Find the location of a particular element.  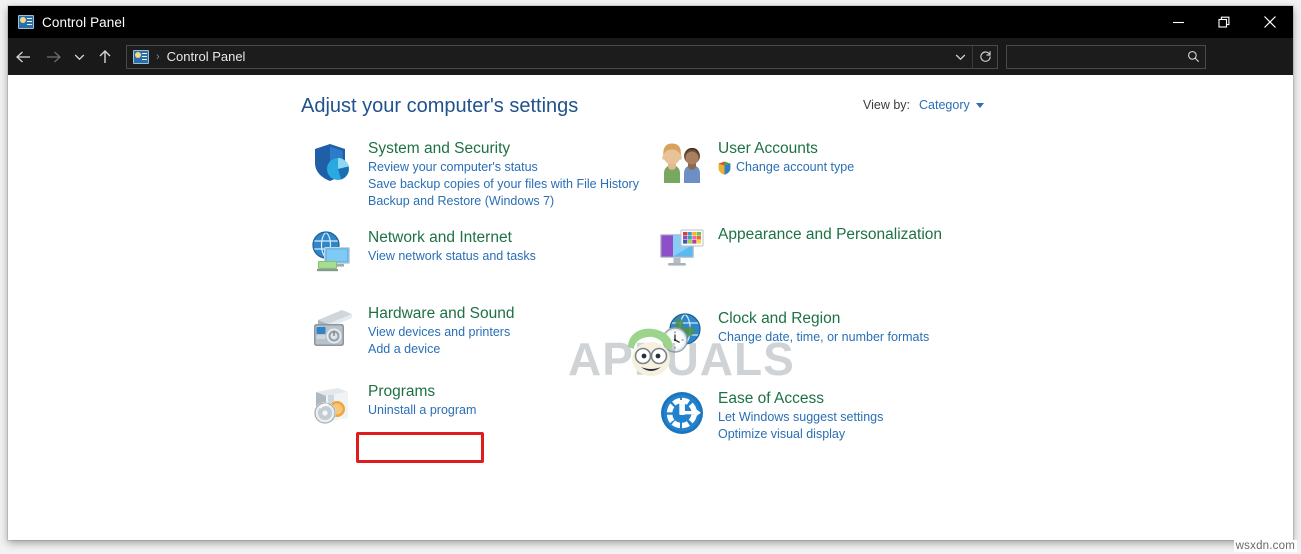

programs-disc-icon is located at coordinates (332, 406).